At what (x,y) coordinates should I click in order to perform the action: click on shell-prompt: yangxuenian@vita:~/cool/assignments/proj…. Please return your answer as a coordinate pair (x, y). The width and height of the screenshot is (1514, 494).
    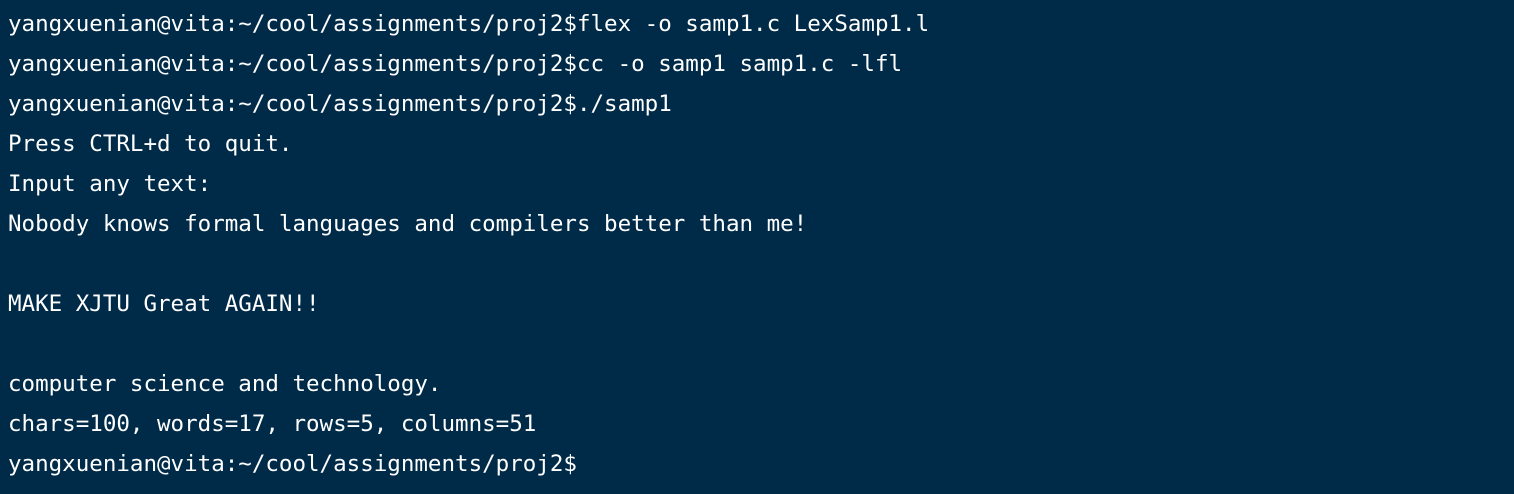
    Looking at the image, I should click on (292, 464).